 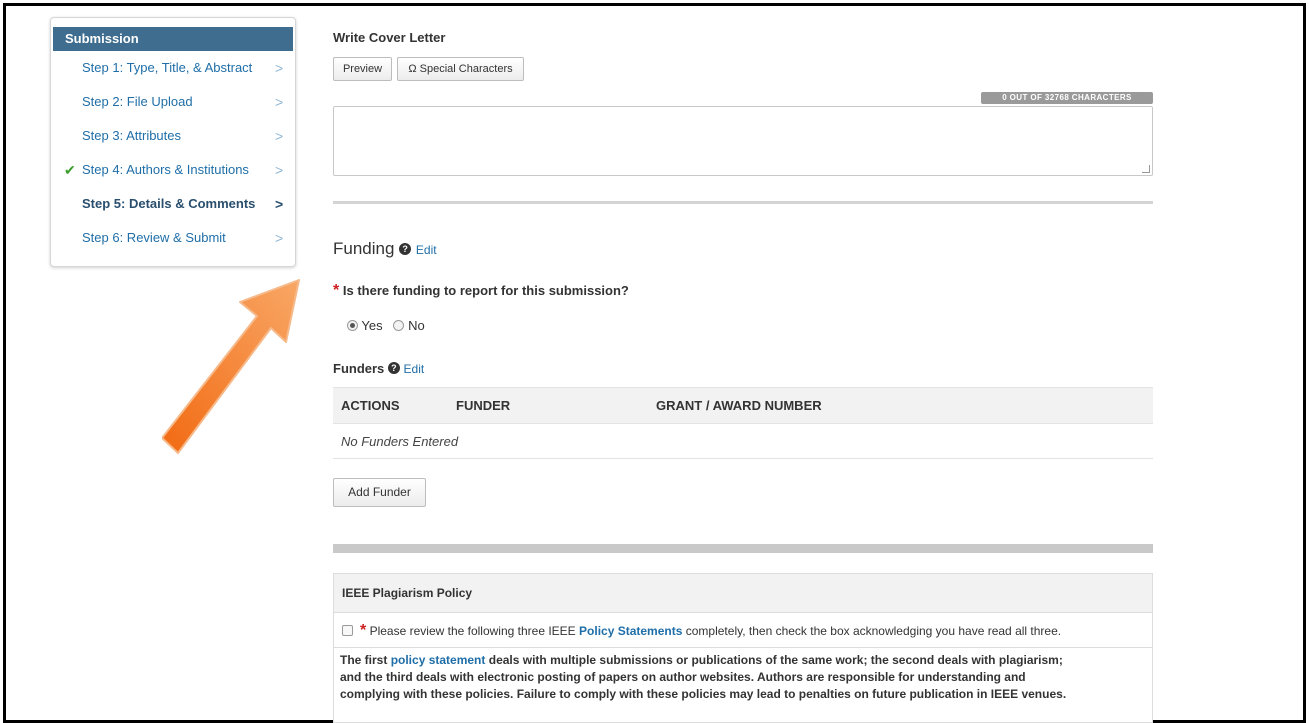 I want to click on sidebar-item-label: Step 3: Attributes, so click(x=132, y=135).